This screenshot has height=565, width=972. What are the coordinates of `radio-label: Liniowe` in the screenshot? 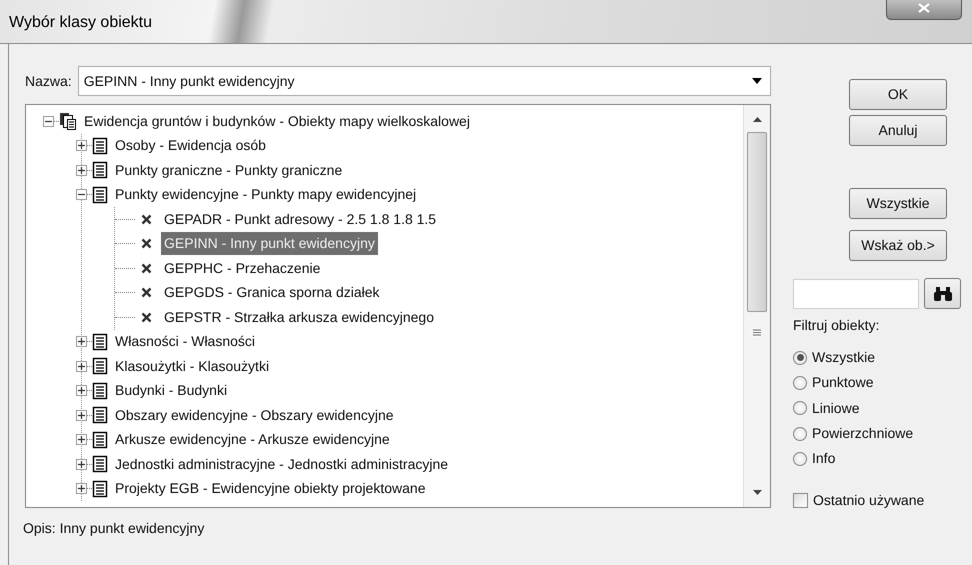 It's located at (836, 408).